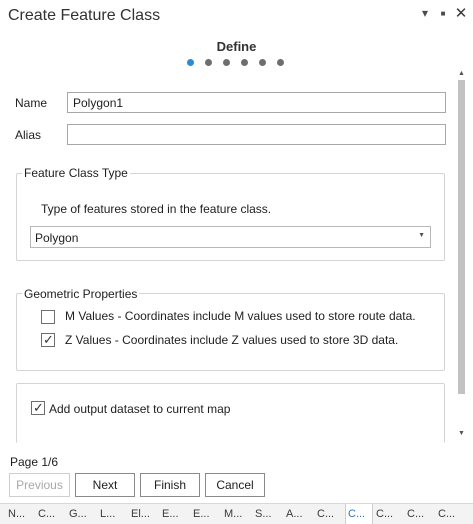 Image resolution: width=473 pixels, height=524 pixels. Describe the element at coordinates (236, 46) in the screenshot. I see `step-title: Define` at that location.